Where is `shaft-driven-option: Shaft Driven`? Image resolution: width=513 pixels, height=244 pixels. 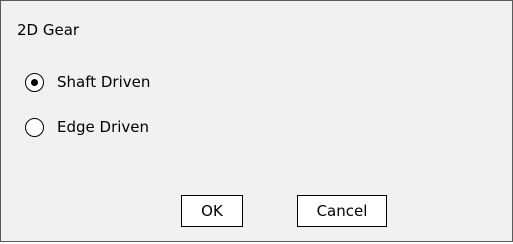
shaft-driven-option: Shaft Driven is located at coordinates (87, 82).